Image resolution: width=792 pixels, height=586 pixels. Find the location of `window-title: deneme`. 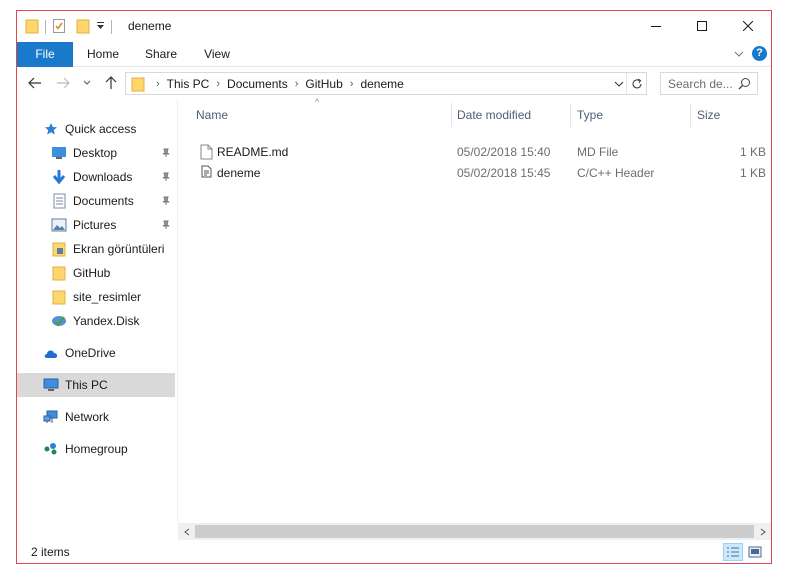

window-title: deneme is located at coordinates (150, 26).